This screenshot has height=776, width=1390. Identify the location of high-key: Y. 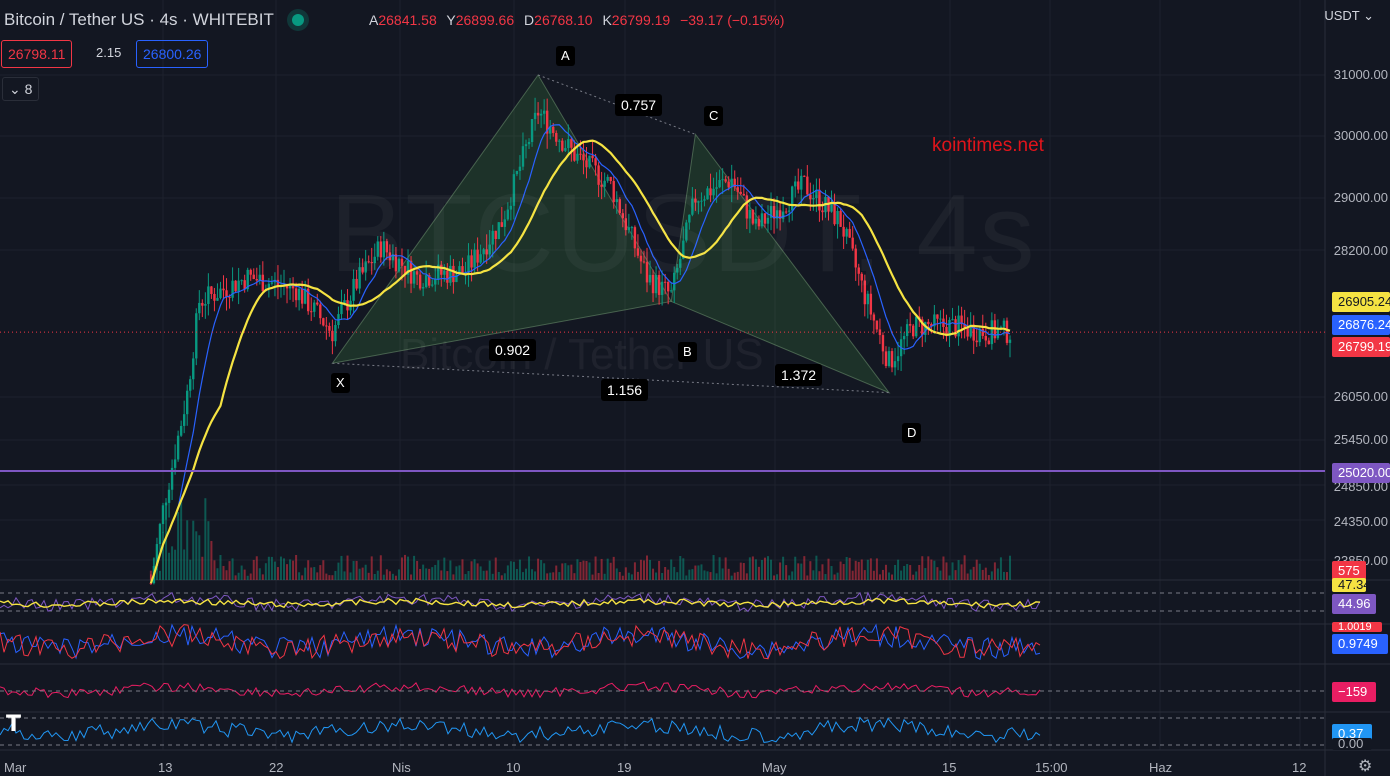
(451, 20).